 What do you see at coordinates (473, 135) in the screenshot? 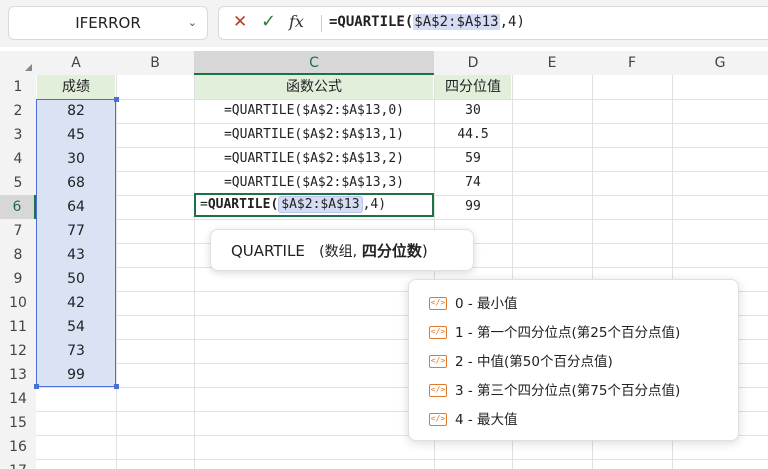
I see `cell-d3: 44.5` at bounding box center [473, 135].